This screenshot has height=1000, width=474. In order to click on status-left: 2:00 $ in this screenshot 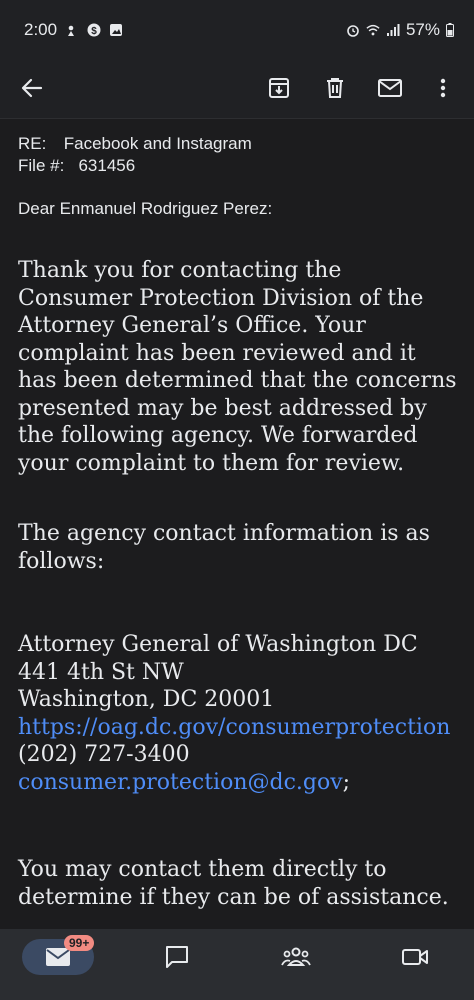, I will do `click(73, 30)`.